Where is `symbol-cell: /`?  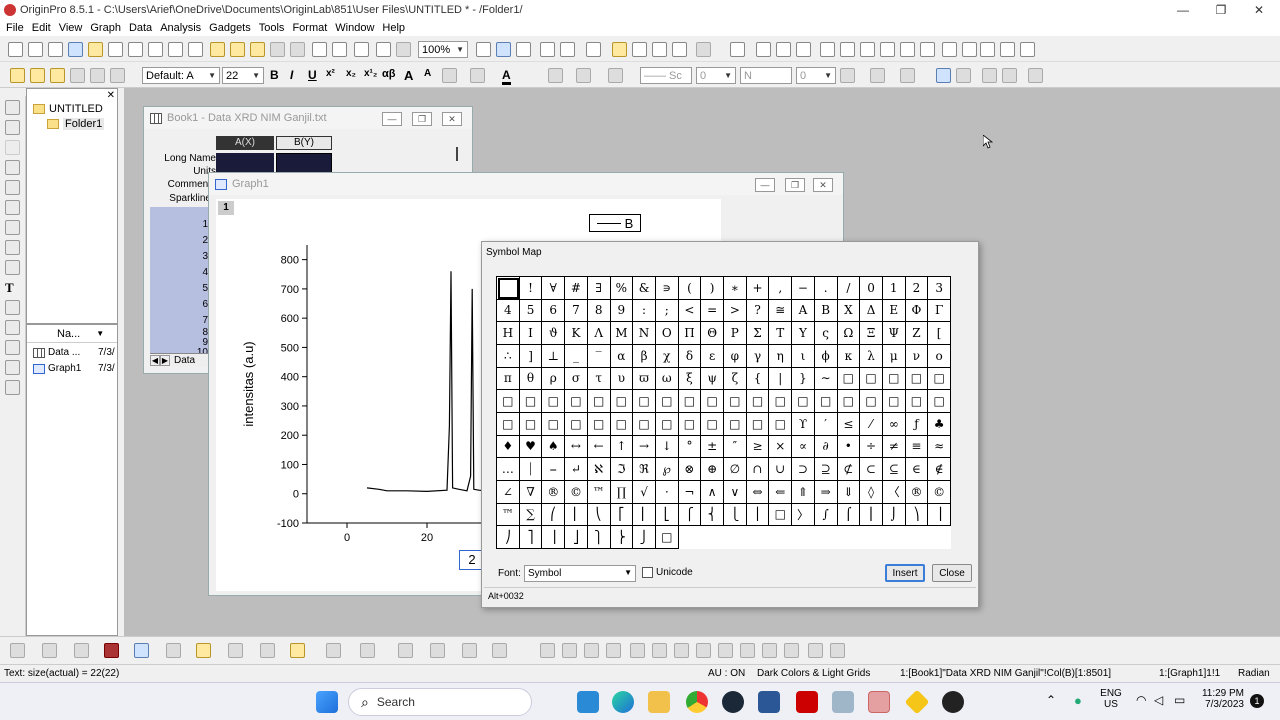 symbol-cell: / is located at coordinates (849, 288).